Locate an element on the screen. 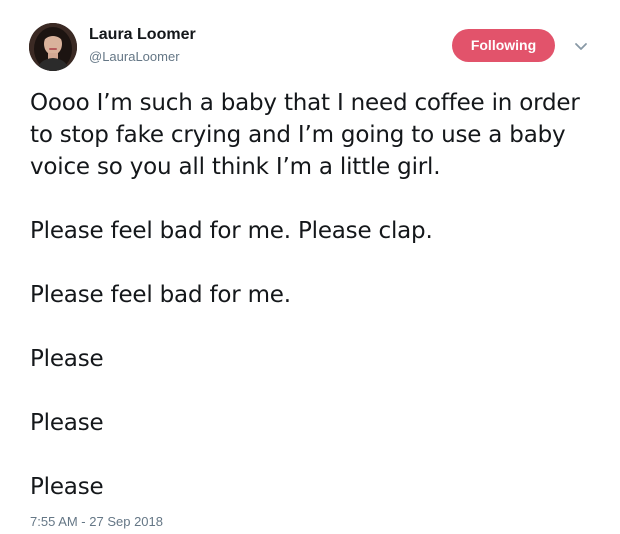  avatar-photo-icon is located at coordinates (53, 47).